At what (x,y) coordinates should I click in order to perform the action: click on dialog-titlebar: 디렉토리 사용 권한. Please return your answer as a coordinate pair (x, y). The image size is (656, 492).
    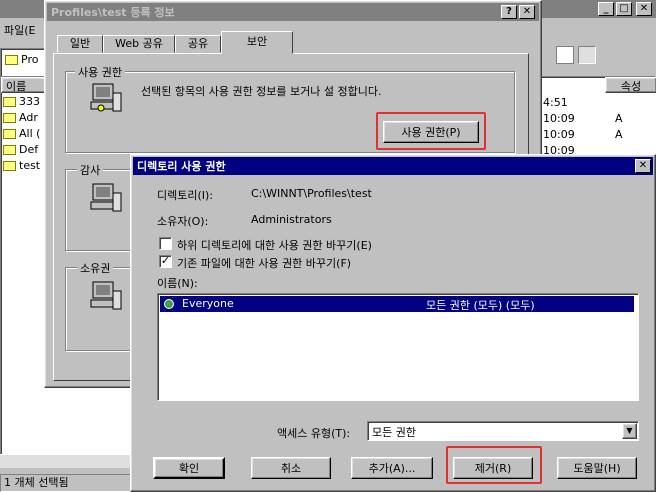
    Looking at the image, I should click on (393, 166).